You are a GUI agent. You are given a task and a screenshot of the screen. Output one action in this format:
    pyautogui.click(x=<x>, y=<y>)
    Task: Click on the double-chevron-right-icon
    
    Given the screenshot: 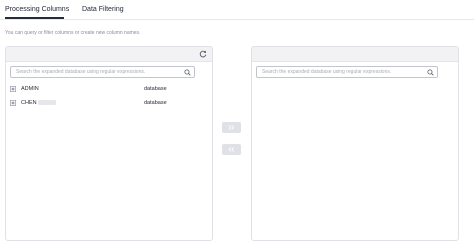 What is the action you would take?
    pyautogui.click(x=231, y=127)
    